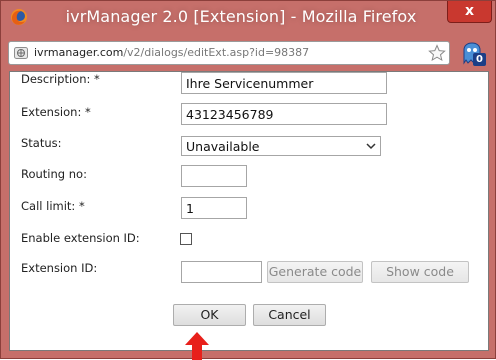  What do you see at coordinates (214, 176) in the screenshot?
I see `routing-no-input` at bounding box center [214, 176].